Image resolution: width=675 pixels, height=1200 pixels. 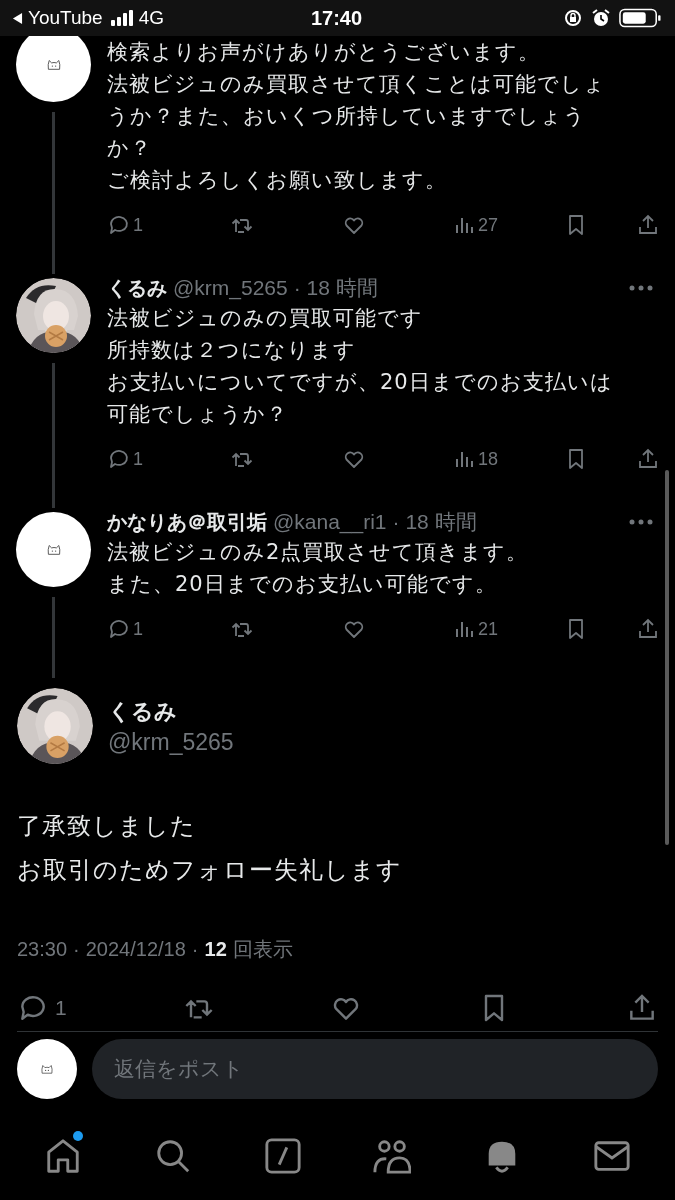 What do you see at coordinates (265, 318) in the screenshot?
I see `post-text: 法被ビジュのみの買取可能です` at bounding box center [265, 318].